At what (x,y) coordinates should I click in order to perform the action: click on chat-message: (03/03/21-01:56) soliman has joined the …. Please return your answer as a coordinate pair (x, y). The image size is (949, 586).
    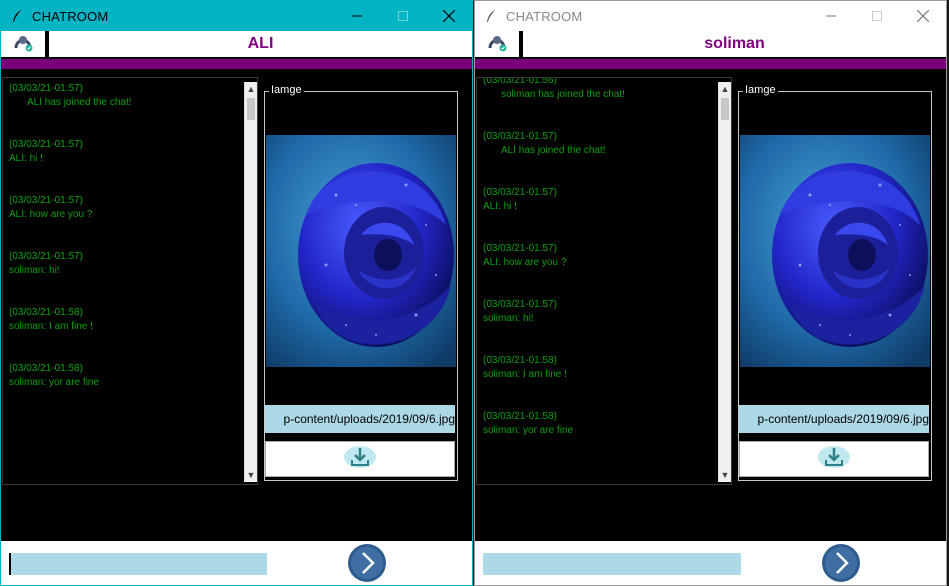
    Looking at the image, I should click on (600, 89).